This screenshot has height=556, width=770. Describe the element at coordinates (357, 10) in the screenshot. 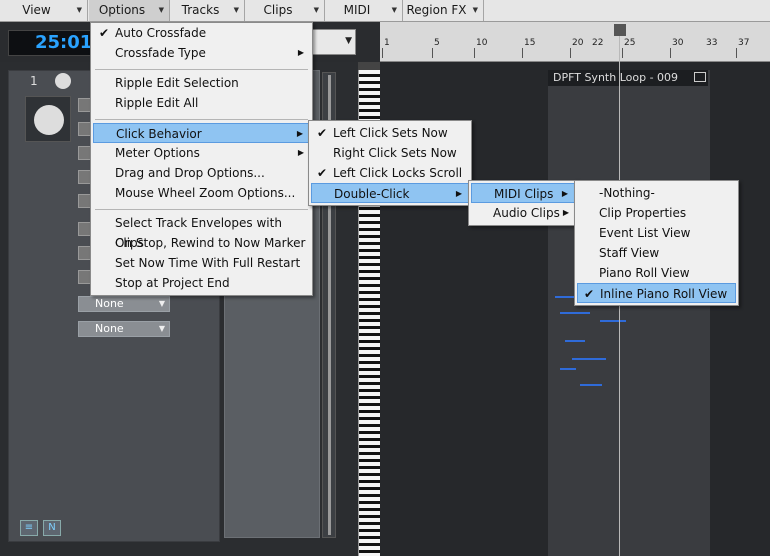

I see `menu-midi-label: MIDI` at that location.